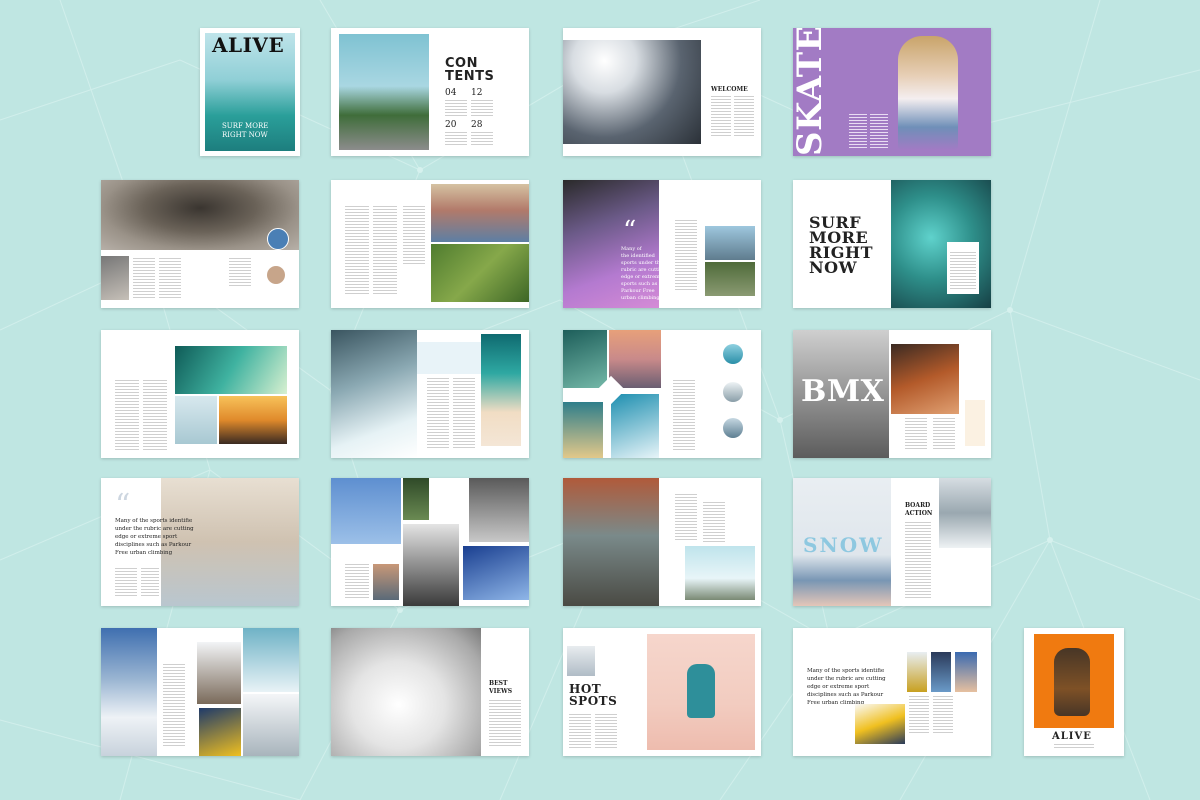  Describe the element at coordinates (374, 394) in the screenshot. I see `surfer-splash-photo` at that location.